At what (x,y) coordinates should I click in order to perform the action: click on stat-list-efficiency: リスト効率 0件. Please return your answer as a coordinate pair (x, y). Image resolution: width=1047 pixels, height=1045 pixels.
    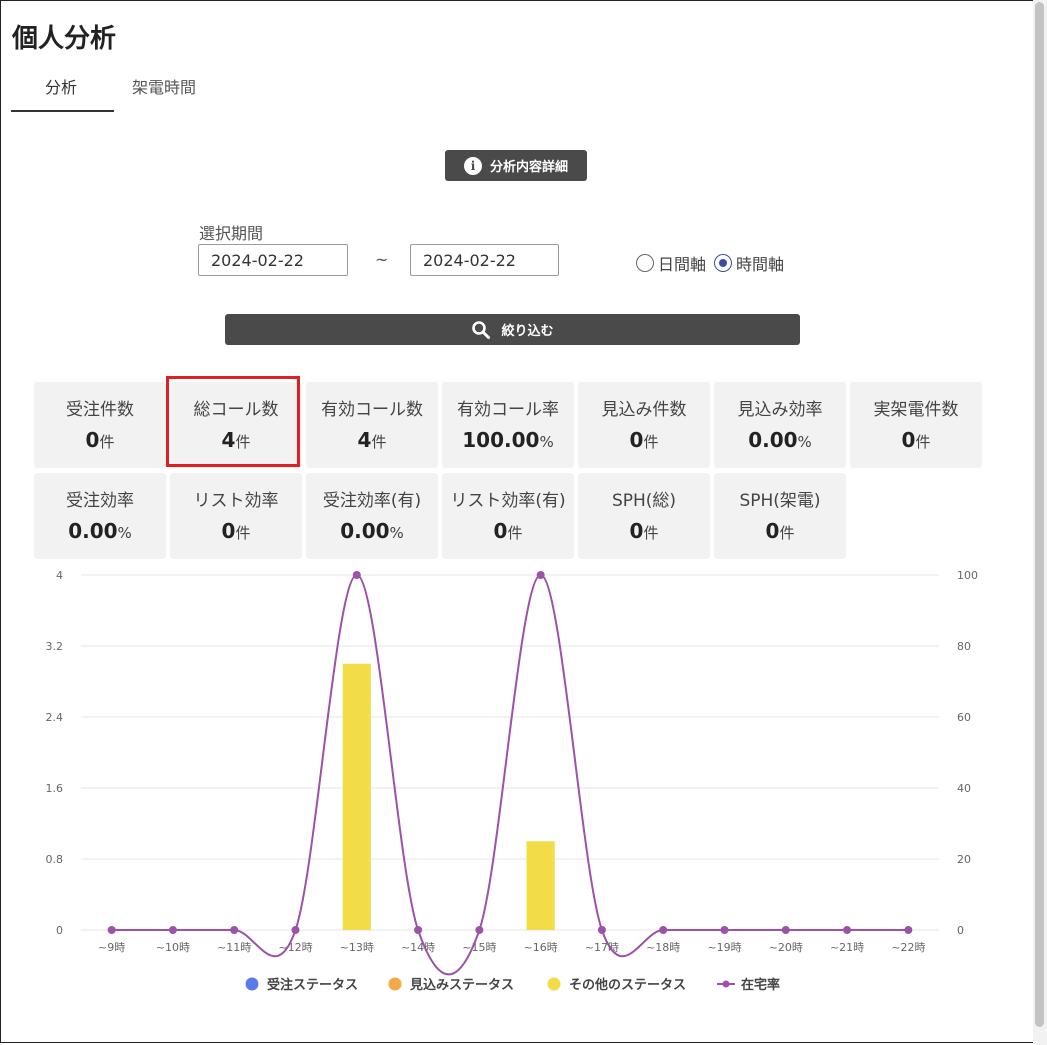
    Looking at the image, I should click on (236, 516).